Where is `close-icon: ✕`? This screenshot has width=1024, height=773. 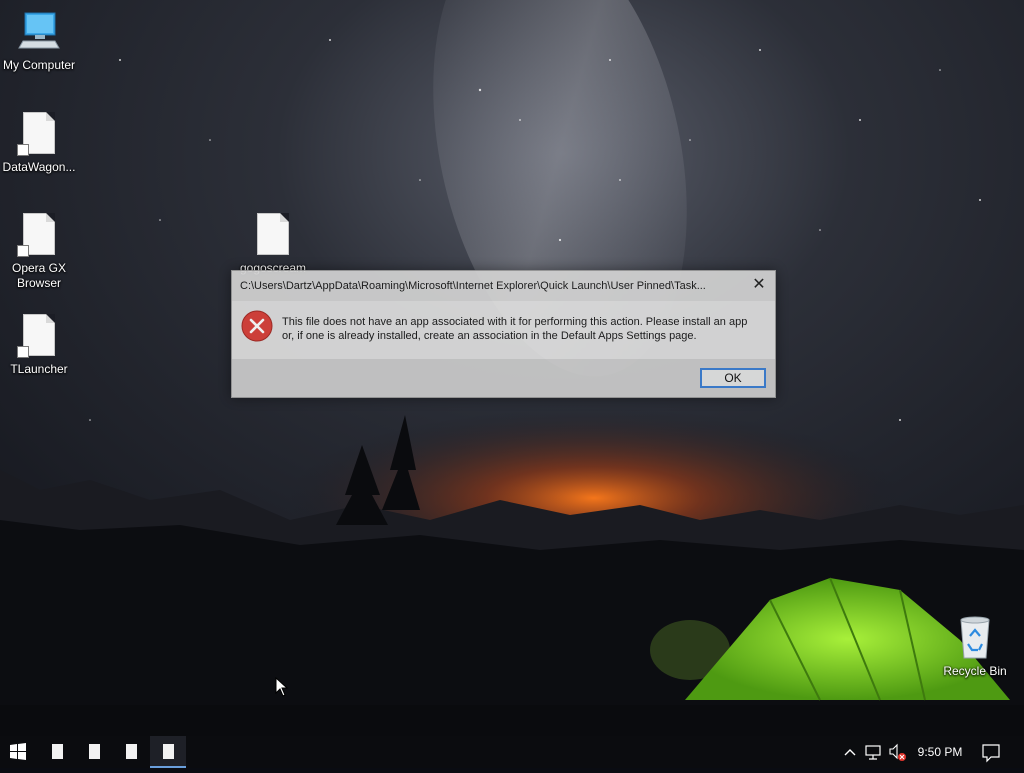 close-icon: ✕ is located at coordinates (759, 284).